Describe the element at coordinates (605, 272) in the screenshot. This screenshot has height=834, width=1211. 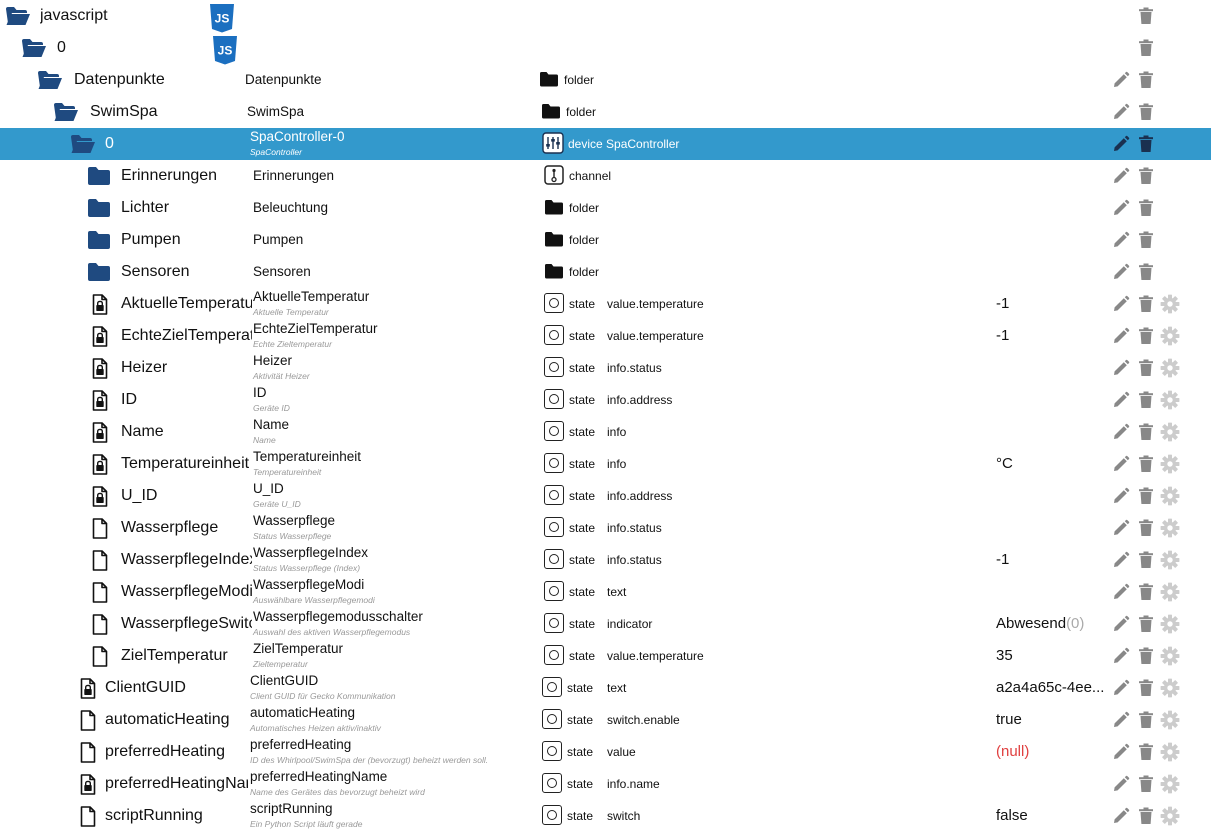
I see `tree-row: Sensoren Sensoren folder` at that location.